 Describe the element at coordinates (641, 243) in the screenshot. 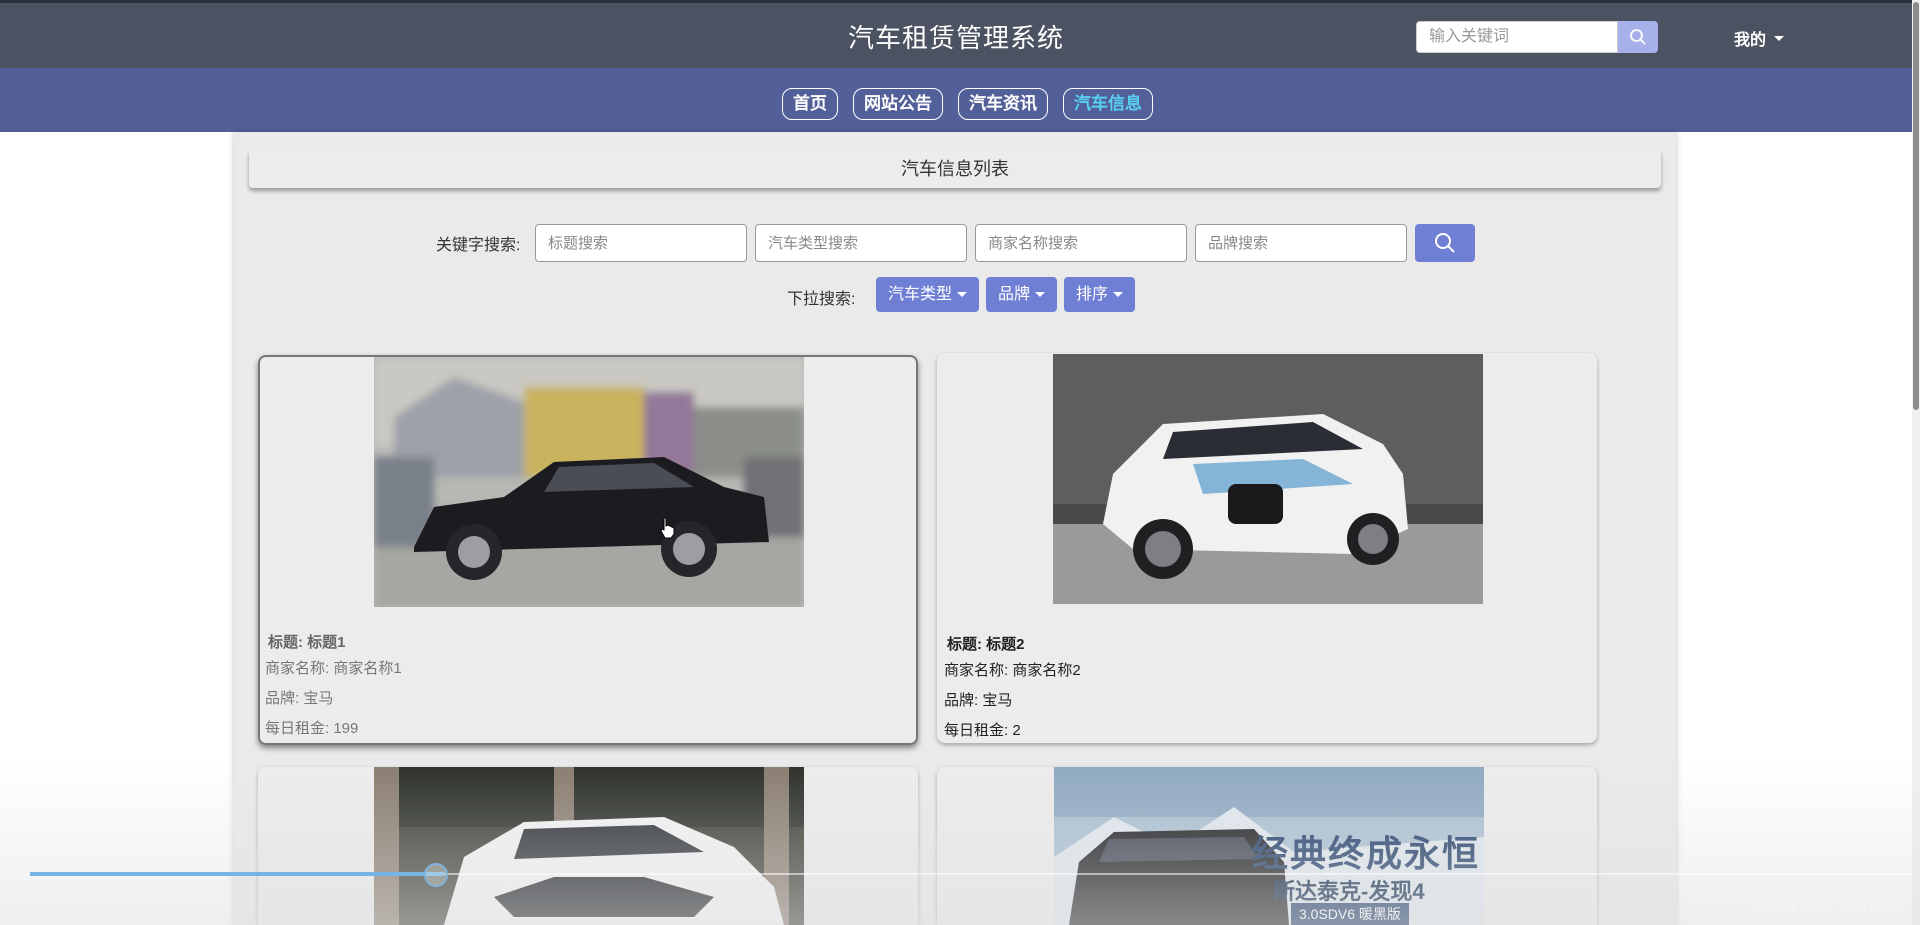

I see `title-search-input` at that location.